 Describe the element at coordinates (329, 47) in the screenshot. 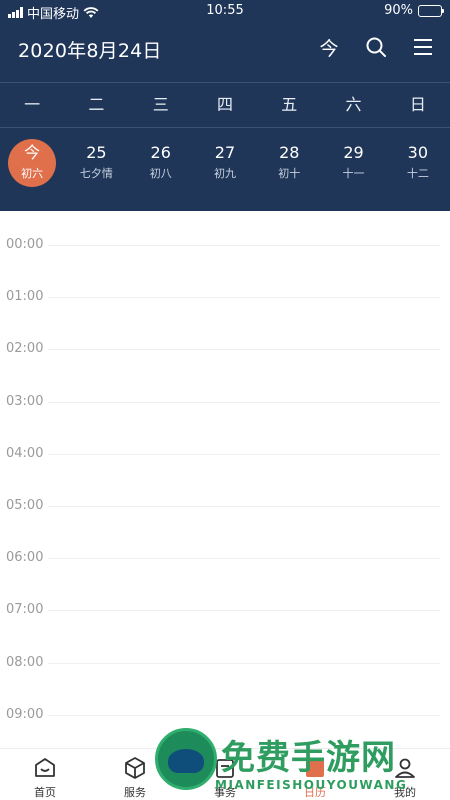

I see `today-button: 今` at that location.